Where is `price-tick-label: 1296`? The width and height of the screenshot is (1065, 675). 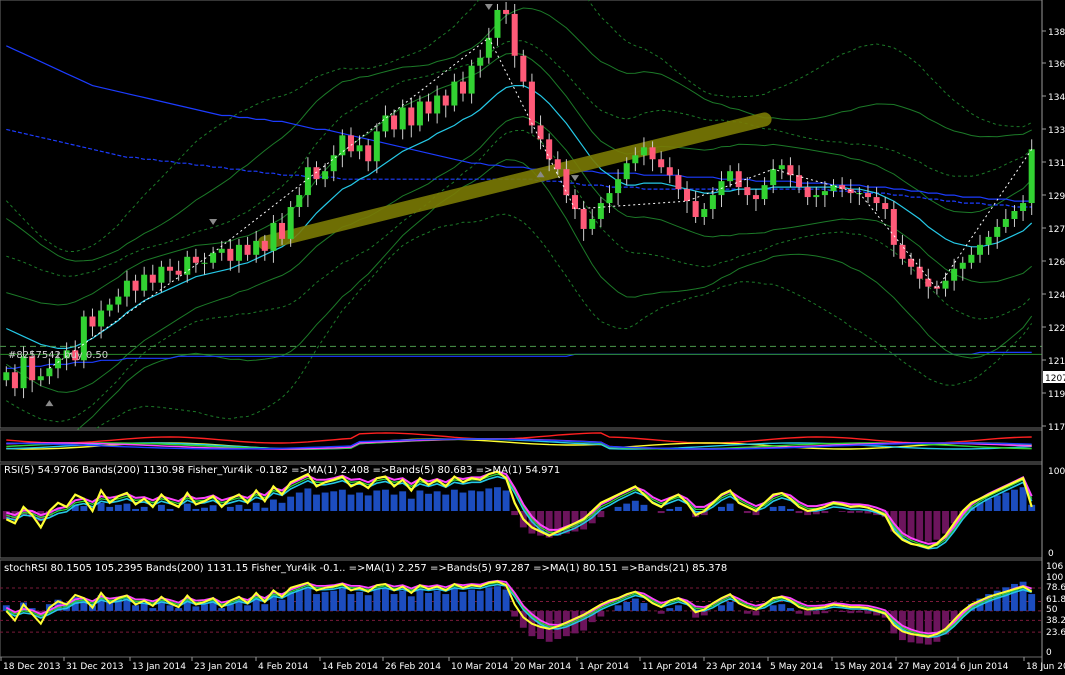
price-tick-label: 1296 is located at coordinates (1056, 197).